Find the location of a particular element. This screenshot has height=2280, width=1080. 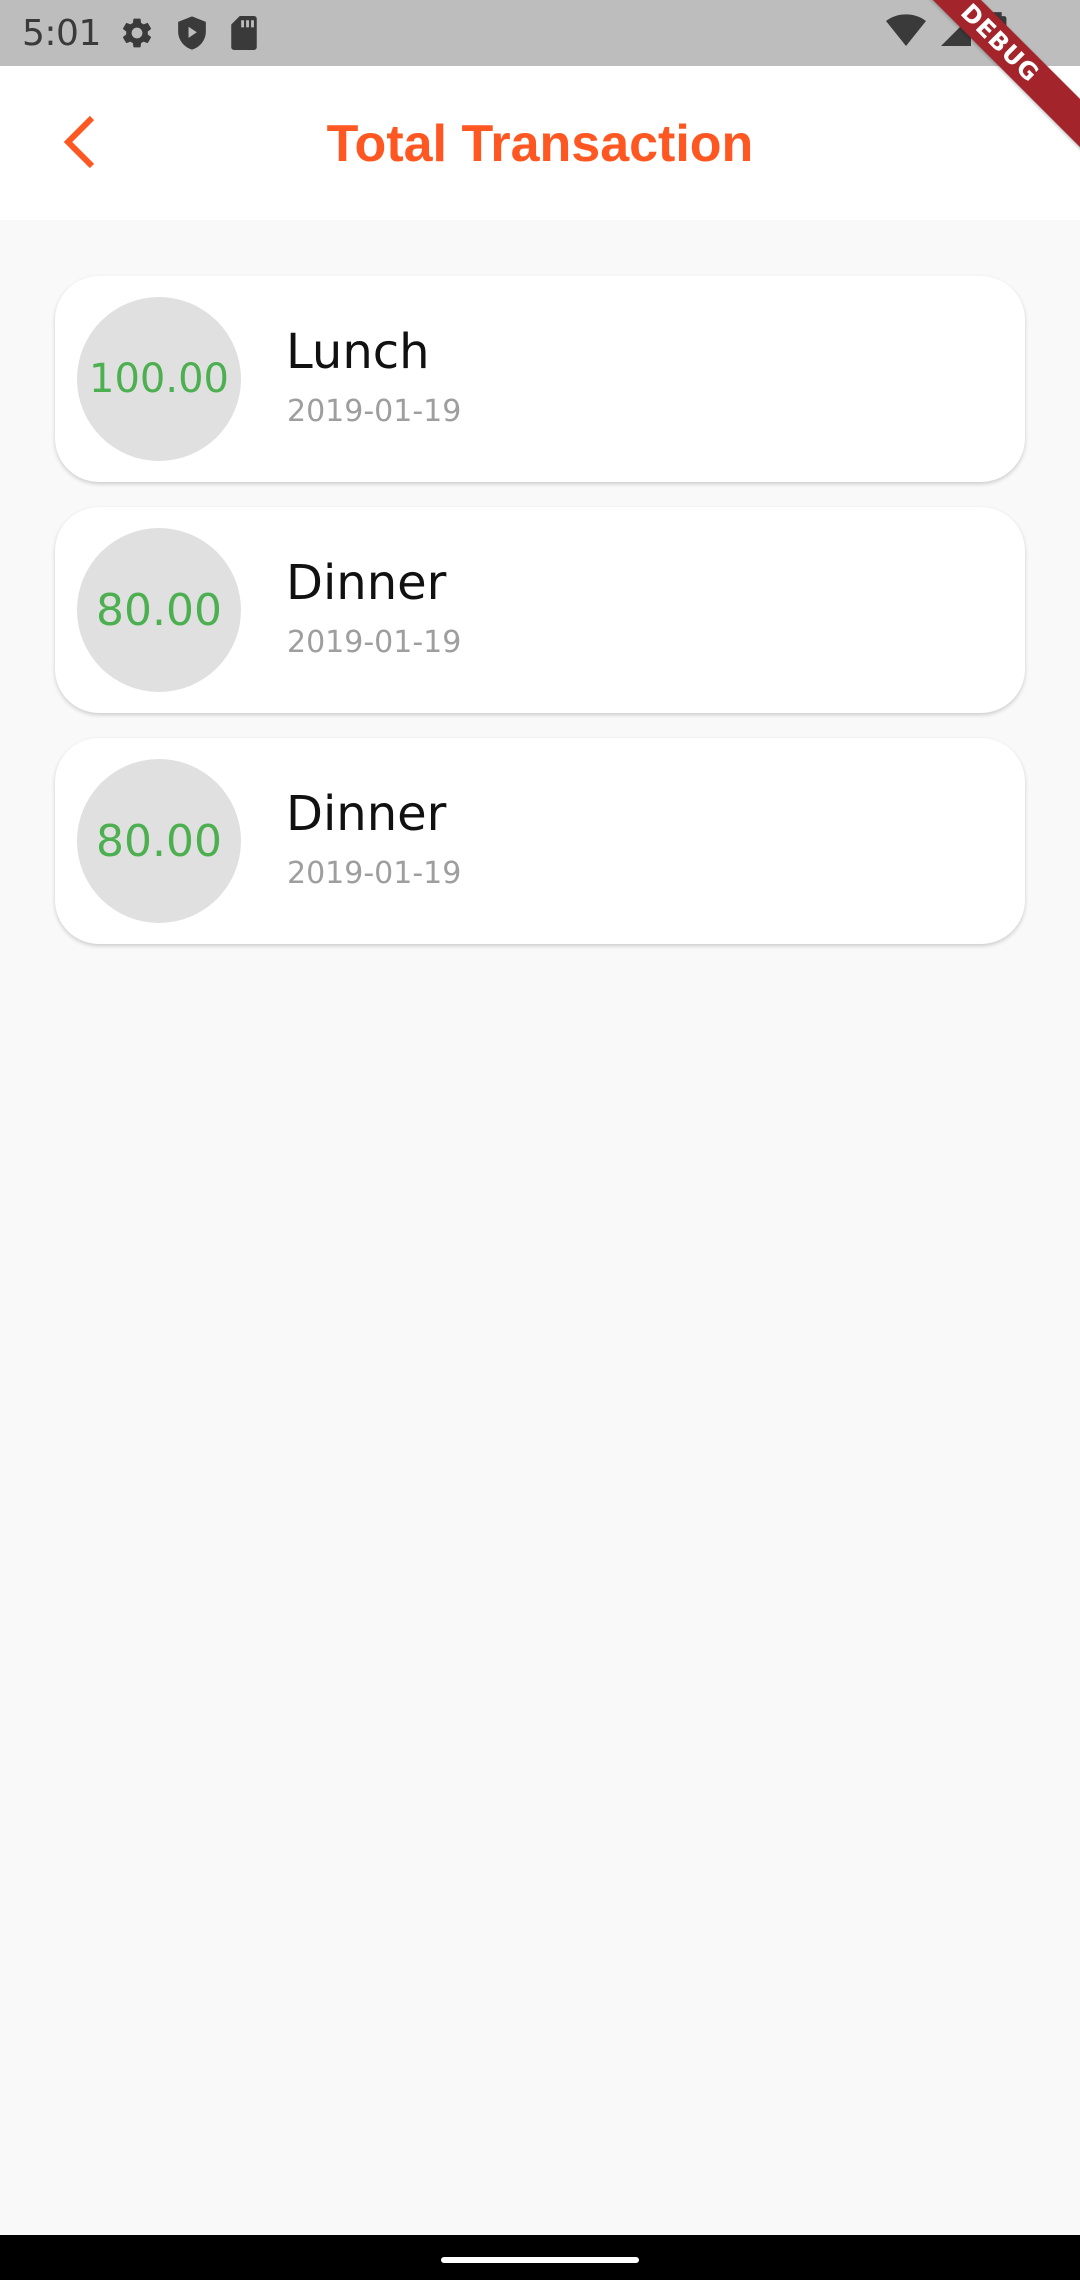

page-title: Total Transaction is located at coordinates (540, 144).